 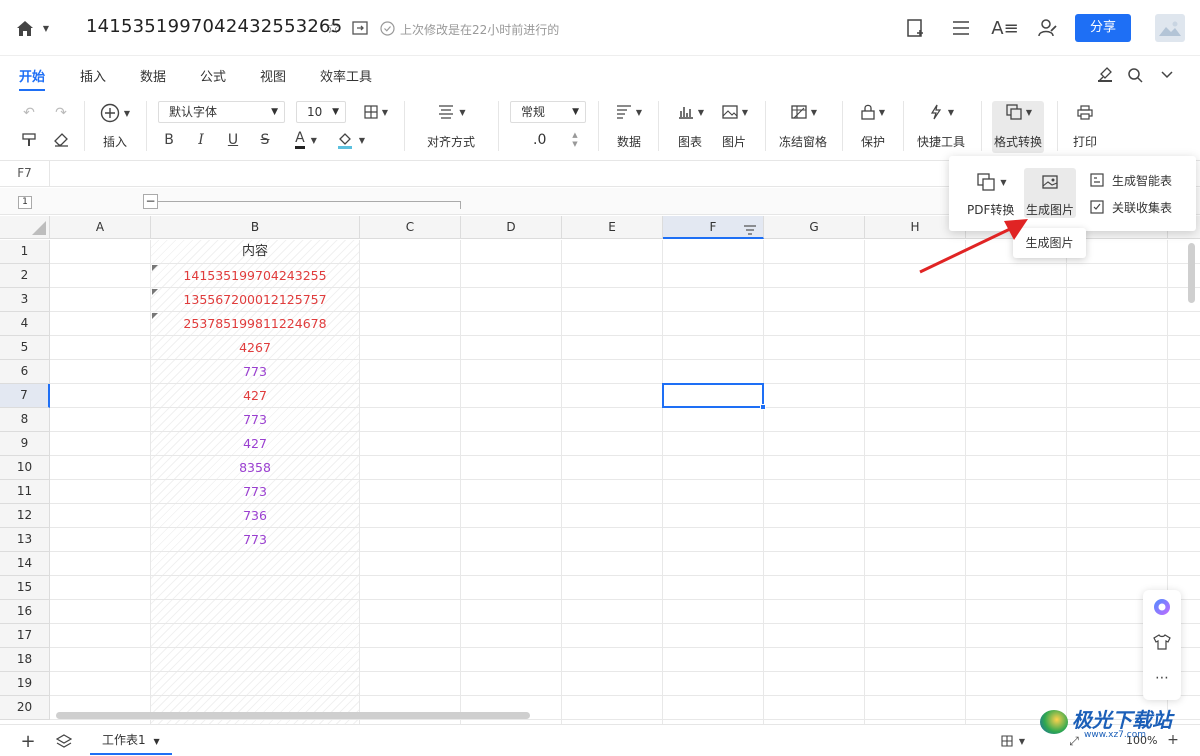 I want to click on gen-smart-table-button: 生成智能表, so click(x=1142, y=180).